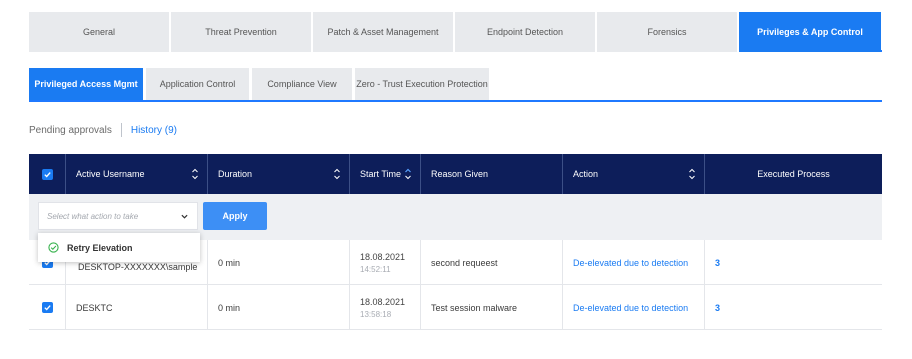 The height and width of the screenshot is (359, 912). I want to click on pending-approvals-link: Pending approvals, so click(70, 130).